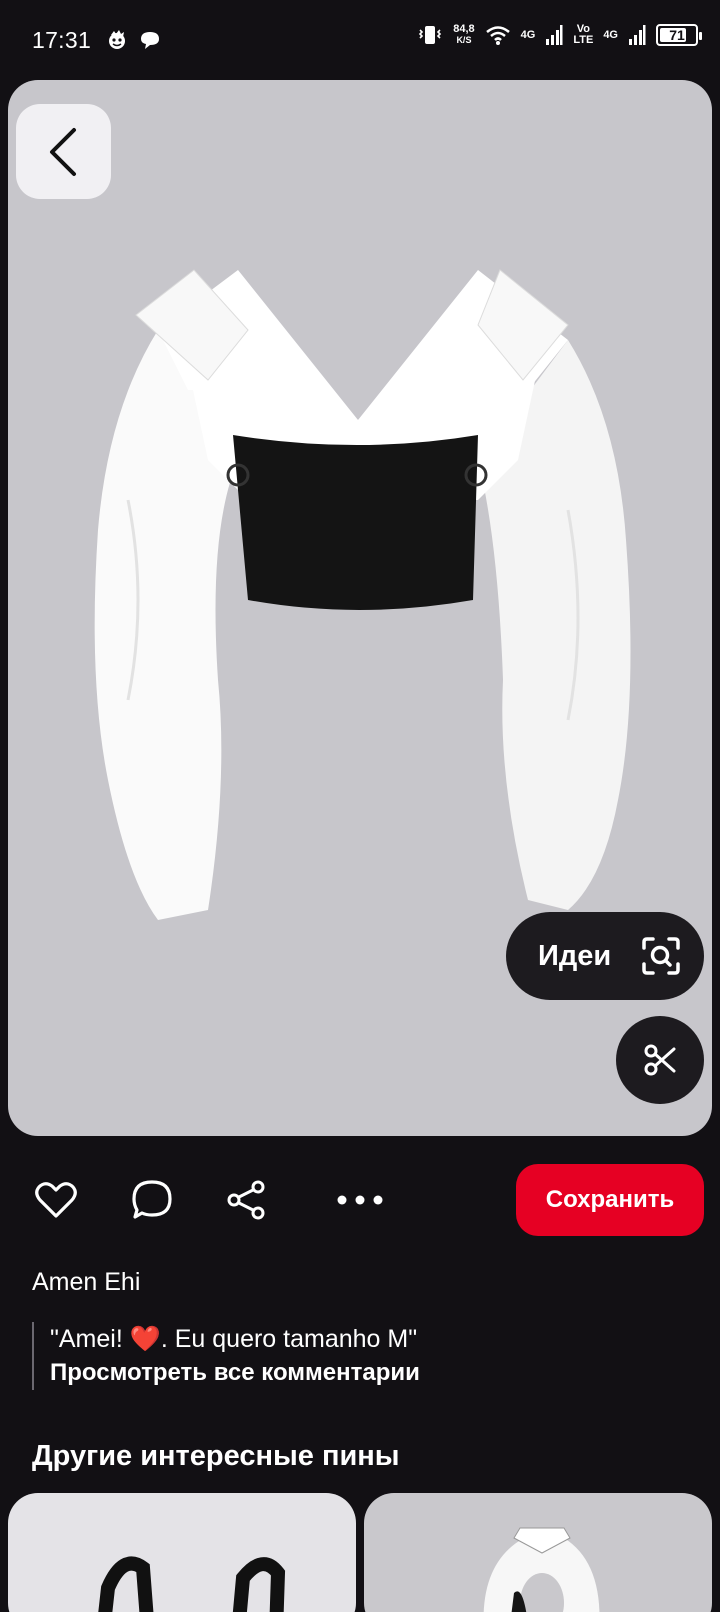 Image resolution: width=720 pixels, height=1612 pixels. Describe the element at coordinates (86, 1282) in the screenshot. I see `author-name: Amen Ehi` at that location.